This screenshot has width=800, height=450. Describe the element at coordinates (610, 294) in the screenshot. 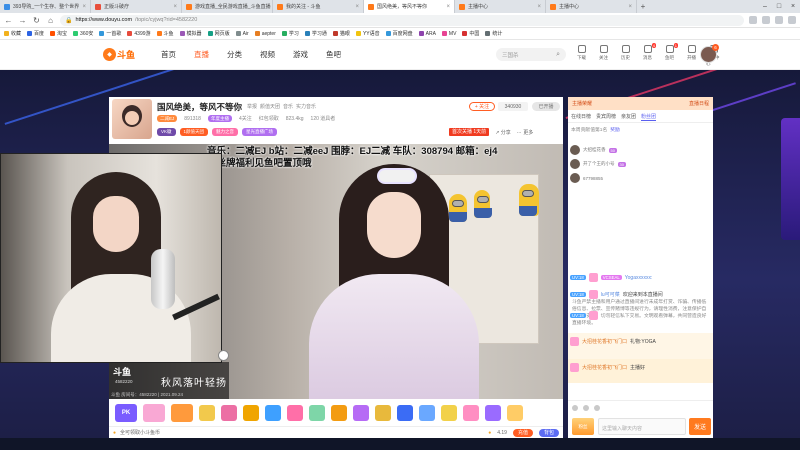

I see `chat-username: lu可可菜` at that location.